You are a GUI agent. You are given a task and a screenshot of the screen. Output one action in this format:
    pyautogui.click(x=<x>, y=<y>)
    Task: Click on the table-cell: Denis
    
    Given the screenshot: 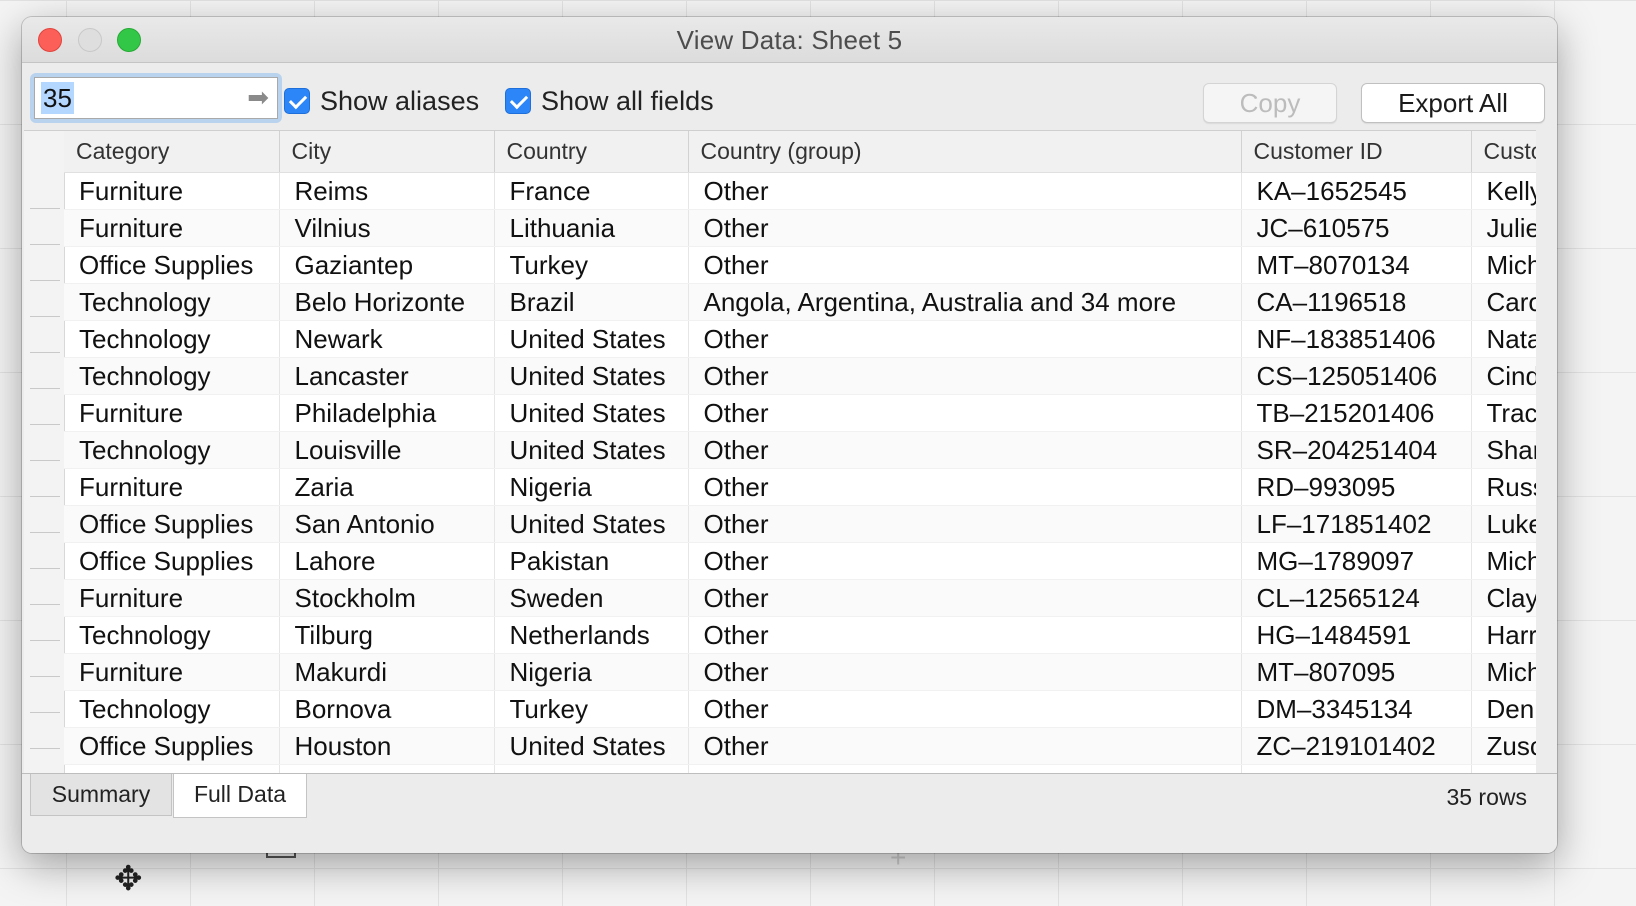 What is the action you would take?
    pyautogui.click(x=1503, y=709)
    